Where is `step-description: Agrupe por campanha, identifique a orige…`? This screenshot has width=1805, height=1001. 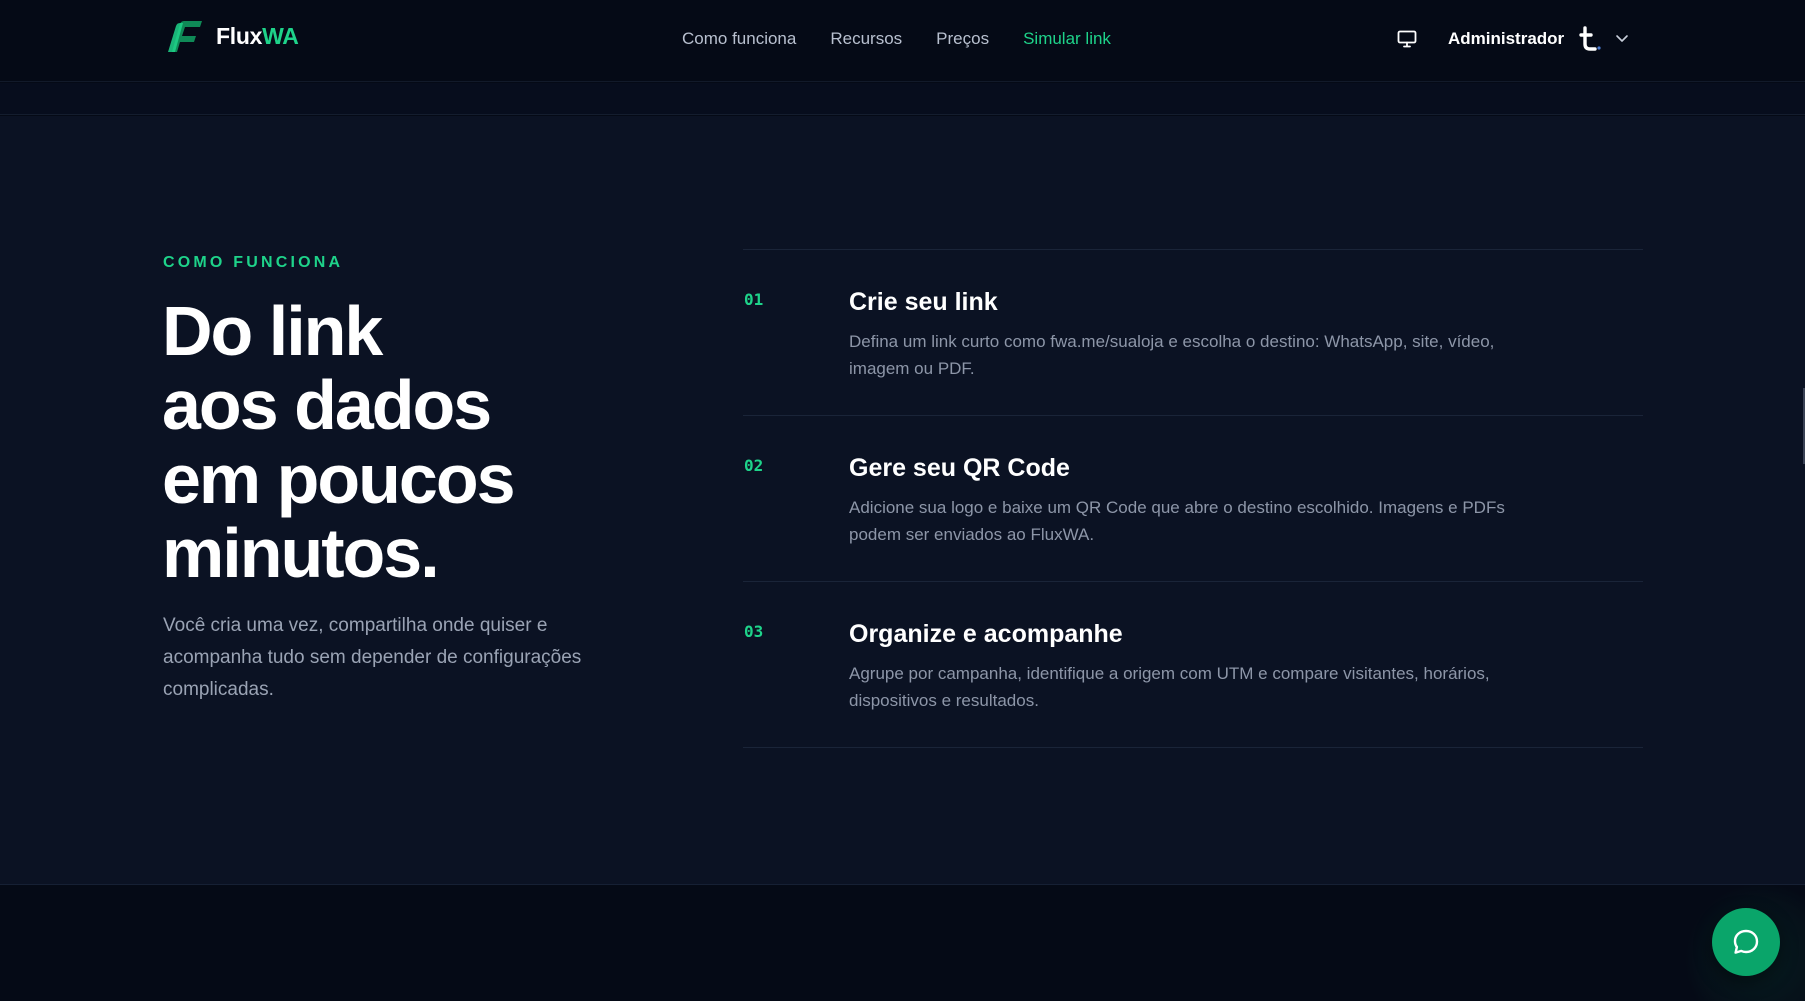 step-description: Agrupe por campanha, identifique a orige… is located at coordinates (1169, 687).